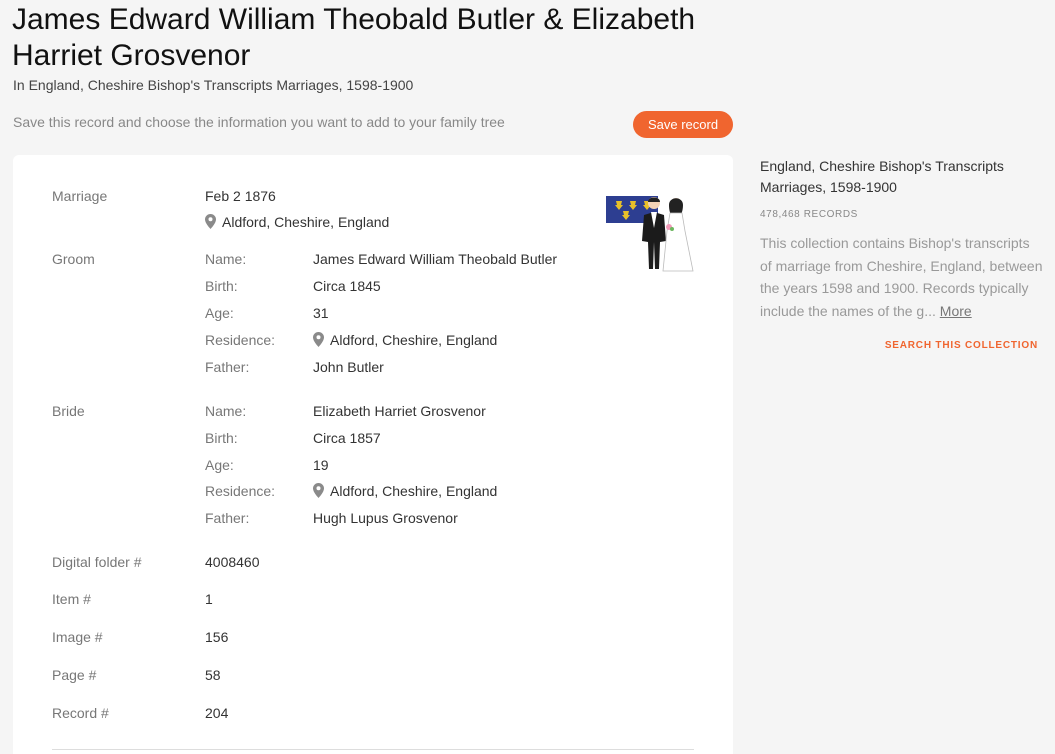  What do you see at coordinates (232, 562) in the screenshot?
I see `digital-folder-value: 4008460` at bounding box center [232, 562].